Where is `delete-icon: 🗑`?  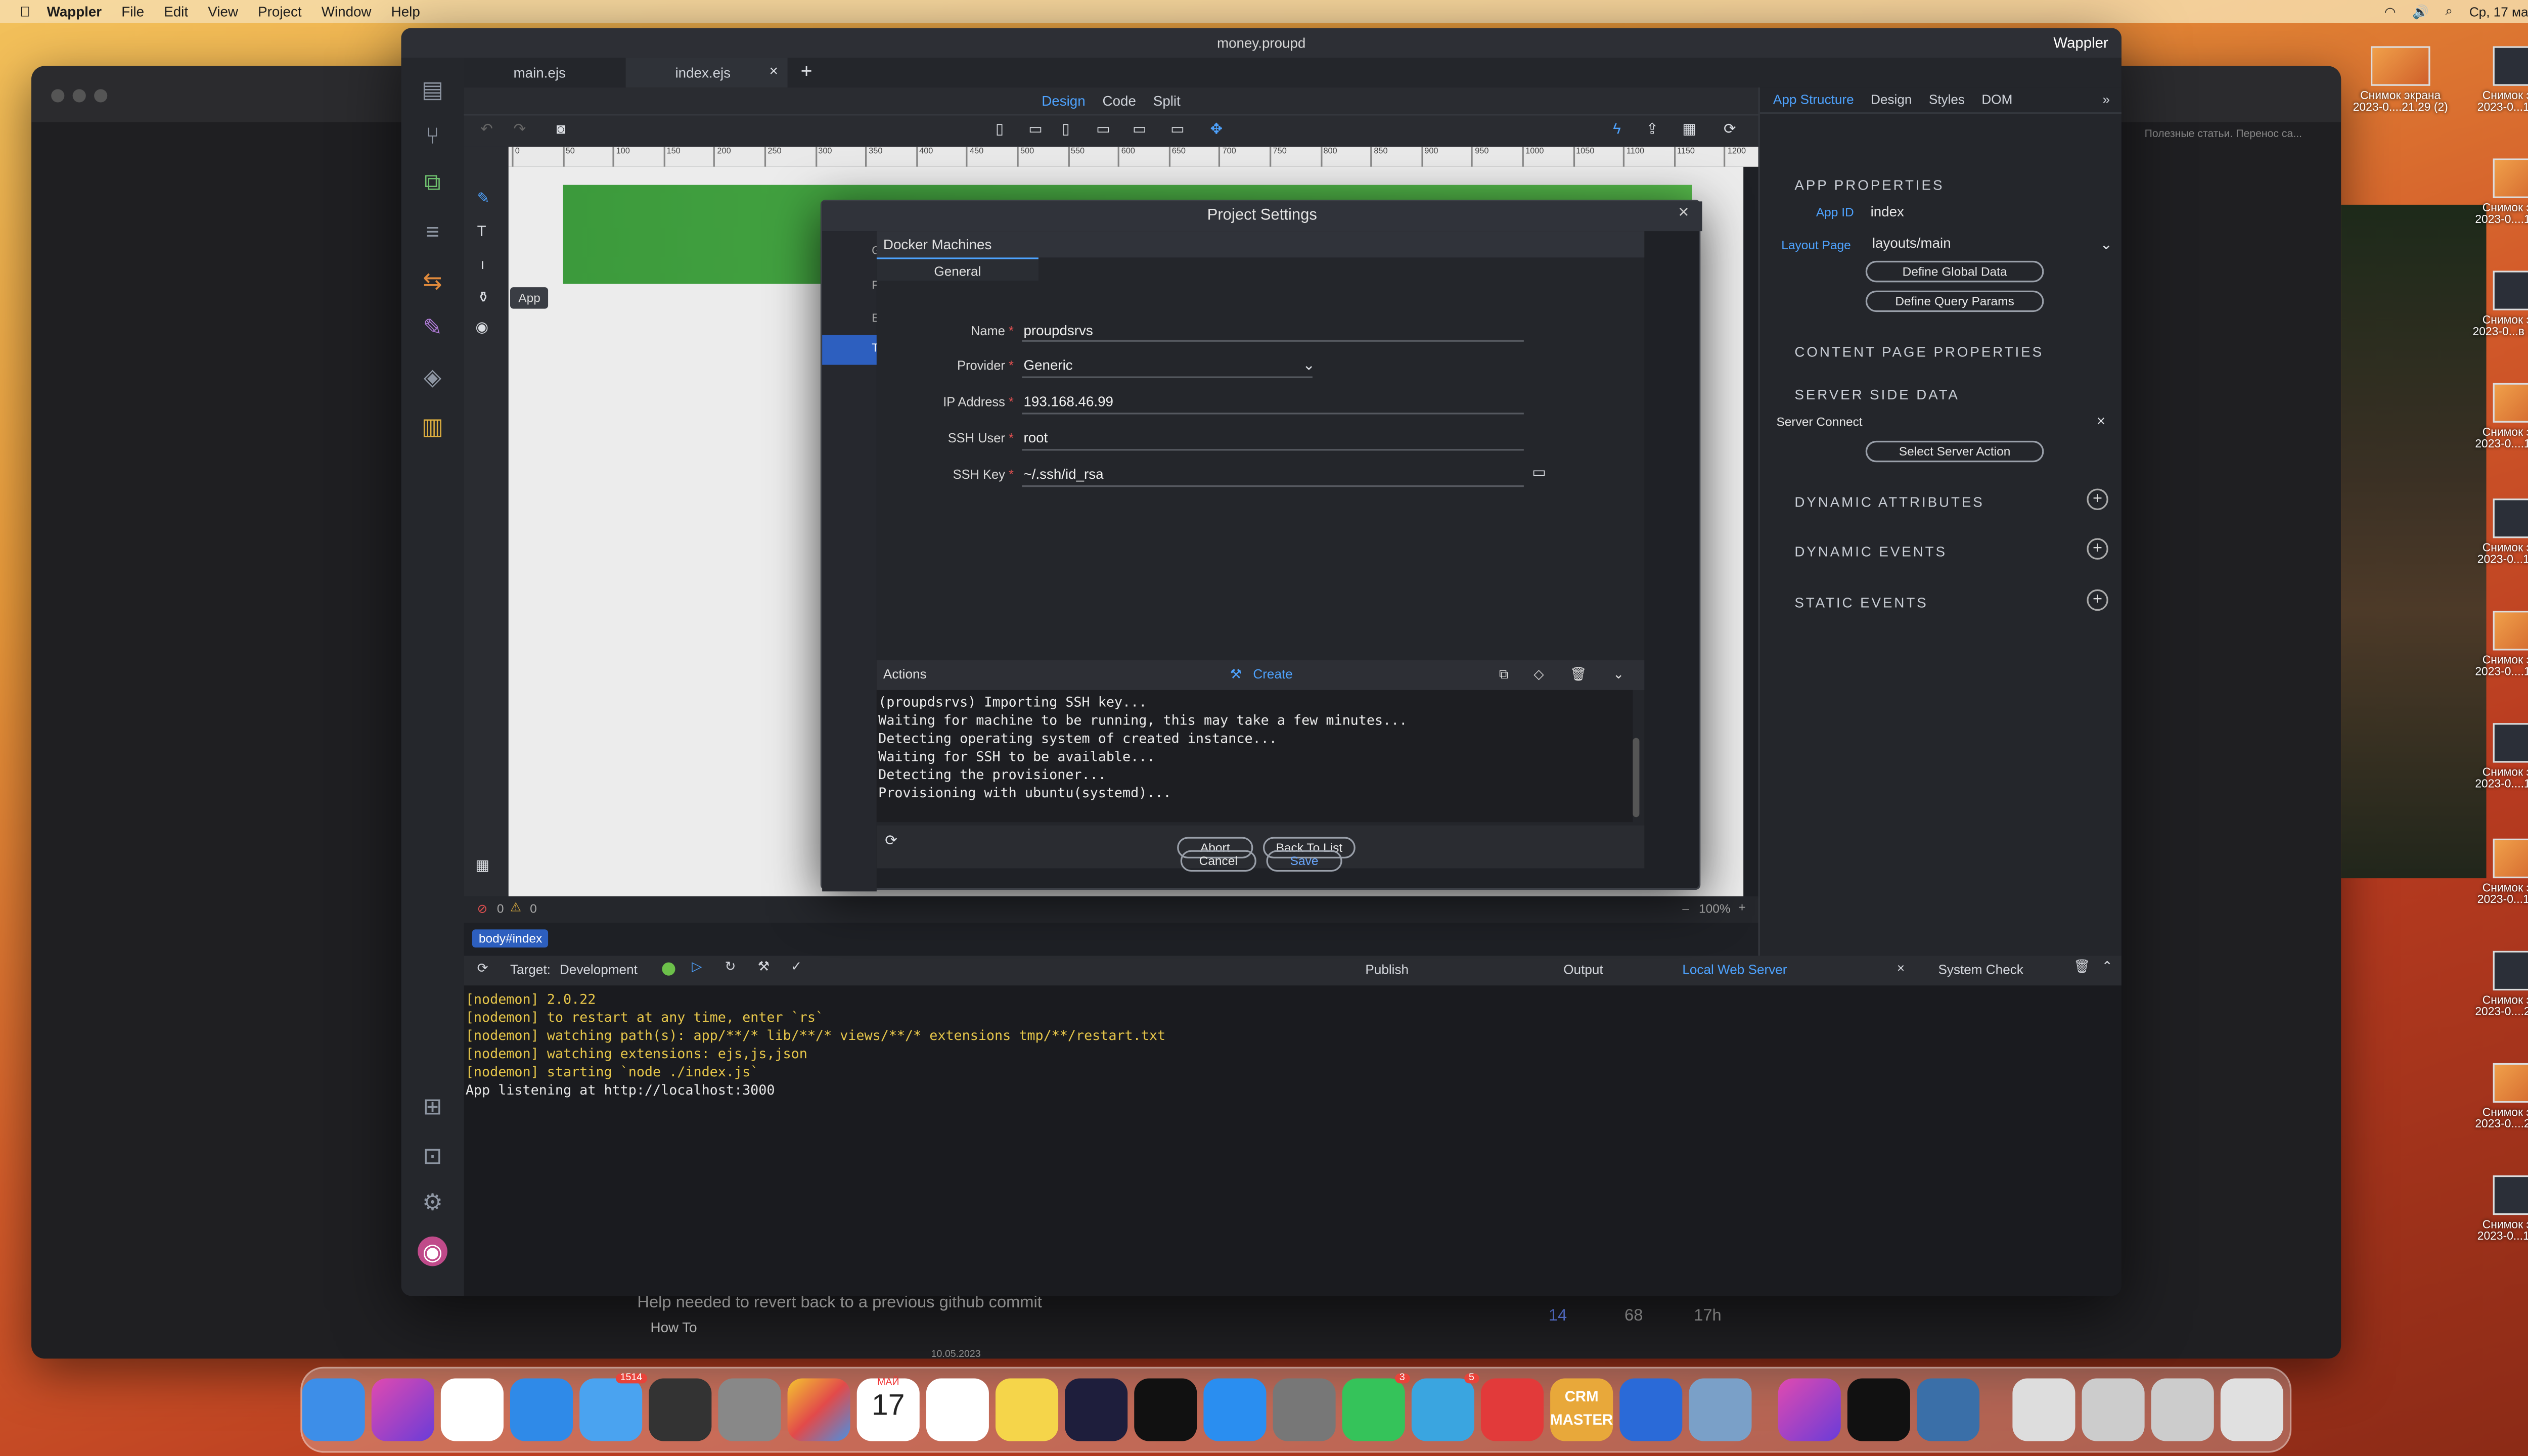 delete-icon: 🗑 is located at coordinates (1579, 675).